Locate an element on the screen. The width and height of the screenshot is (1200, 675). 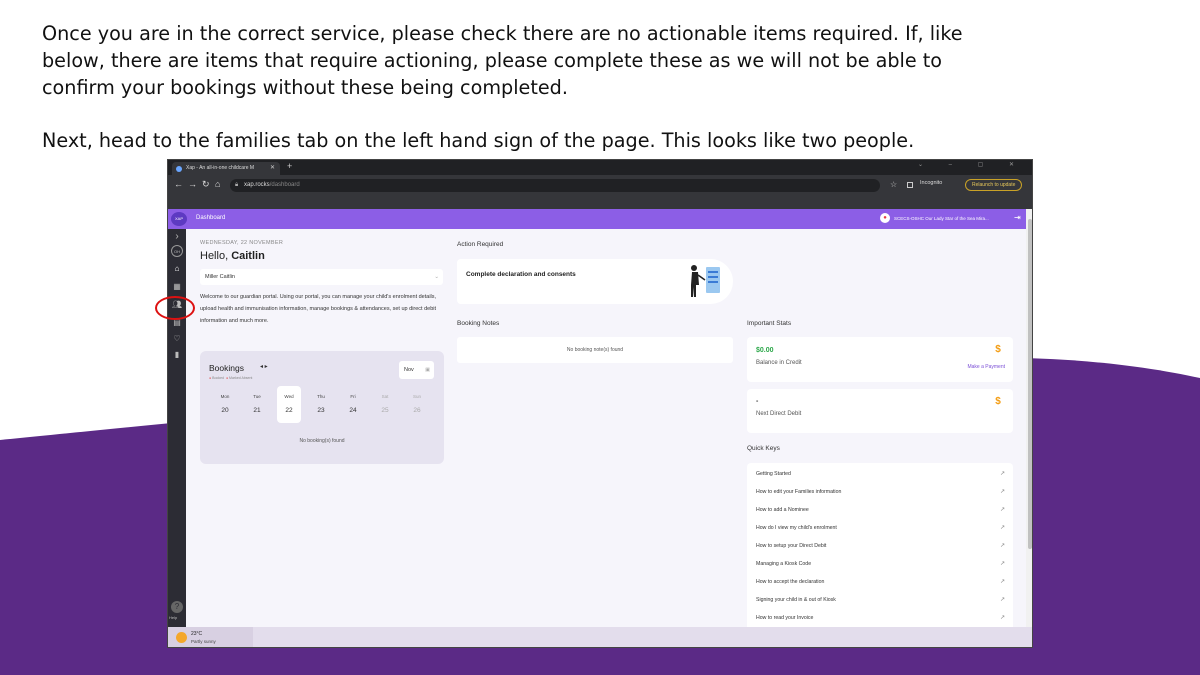
bookmark-star-icon: ☆ is located at coordinates (893, 184).